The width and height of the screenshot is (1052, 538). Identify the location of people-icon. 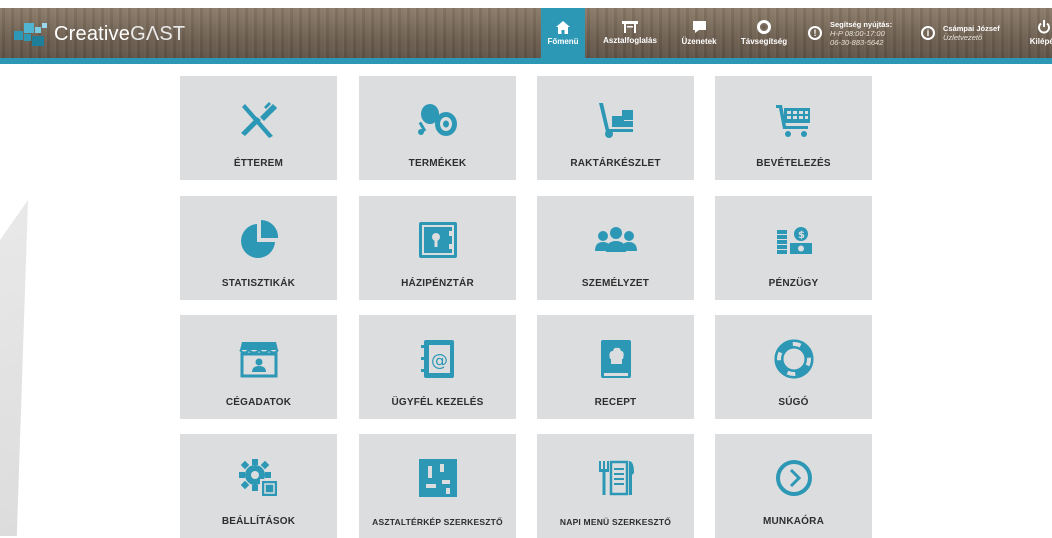
(615, 239).